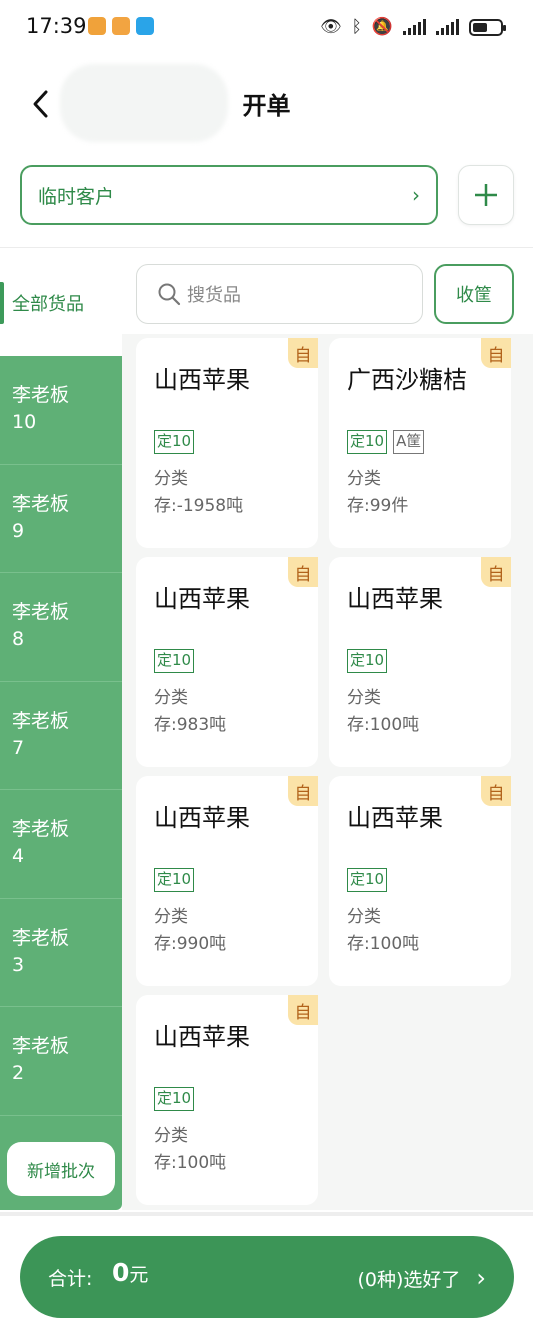 This screenshot has height=1338, width=533. Describe the element at coordinates (266, 28) in the screenshot. I see `status-bar: 17:39 👁 ᛒ 🔕` at that location.